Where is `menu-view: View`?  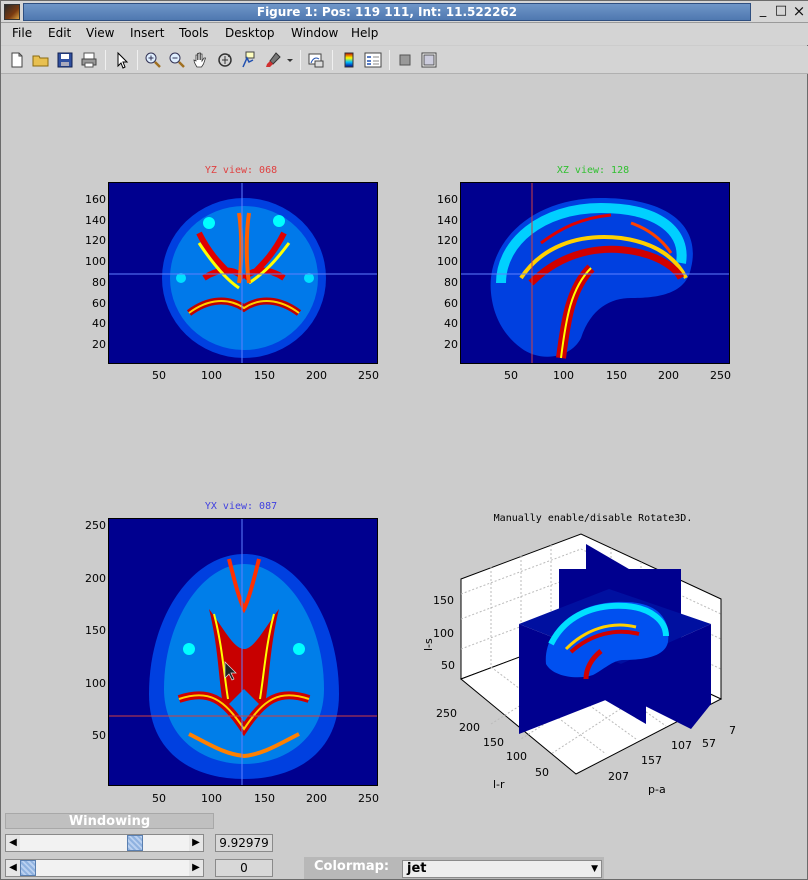
menu-view: View is located at coordinates (100, 33).